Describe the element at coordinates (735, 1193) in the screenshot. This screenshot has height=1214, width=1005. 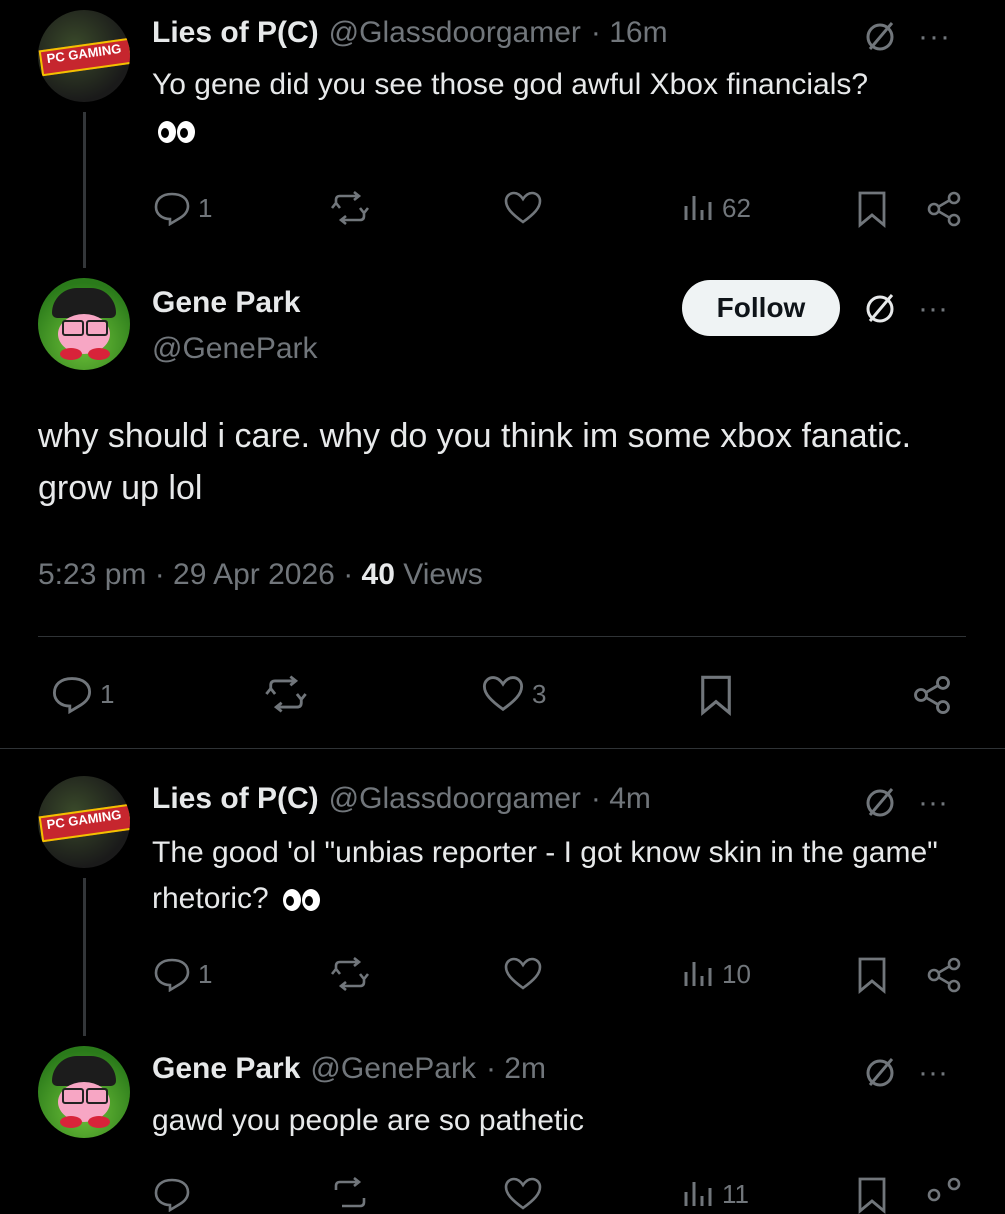
I see `views-count: 11` at that location.